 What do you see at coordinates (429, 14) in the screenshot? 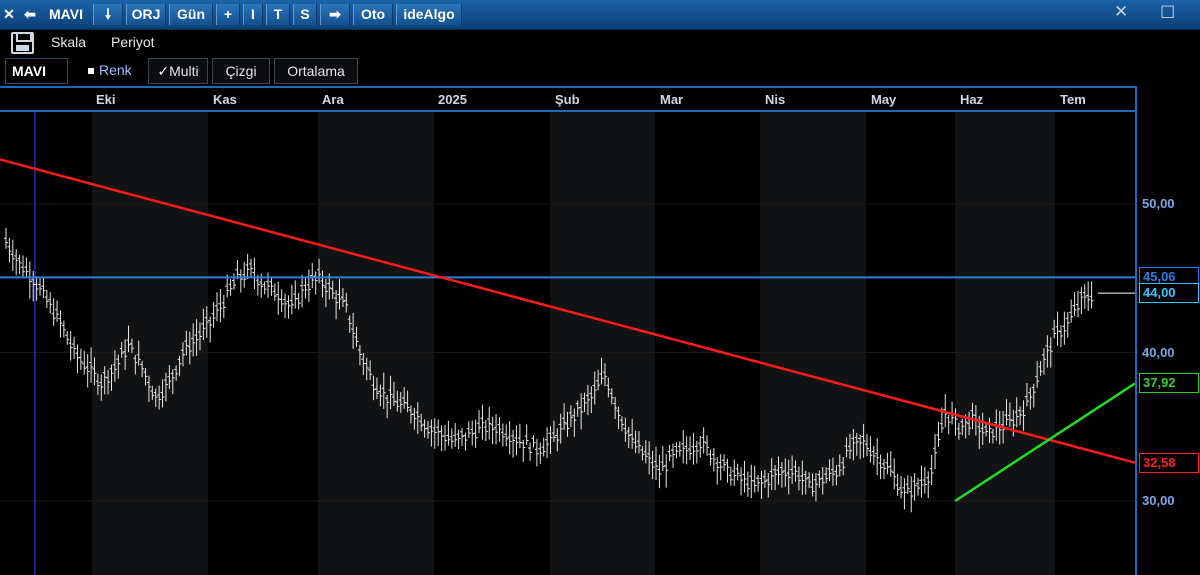
I see `idealgo-button: ideAlgo` at bounding box center [429, 14].